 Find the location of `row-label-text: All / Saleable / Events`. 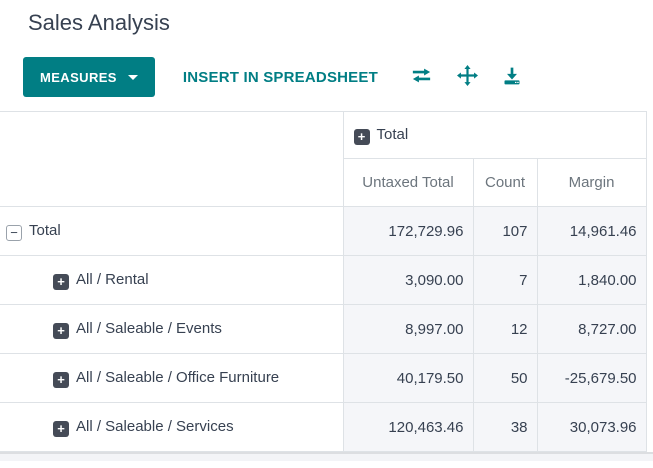

row-label-text: All / Saleable / Events is located at coordinates (149, 328).